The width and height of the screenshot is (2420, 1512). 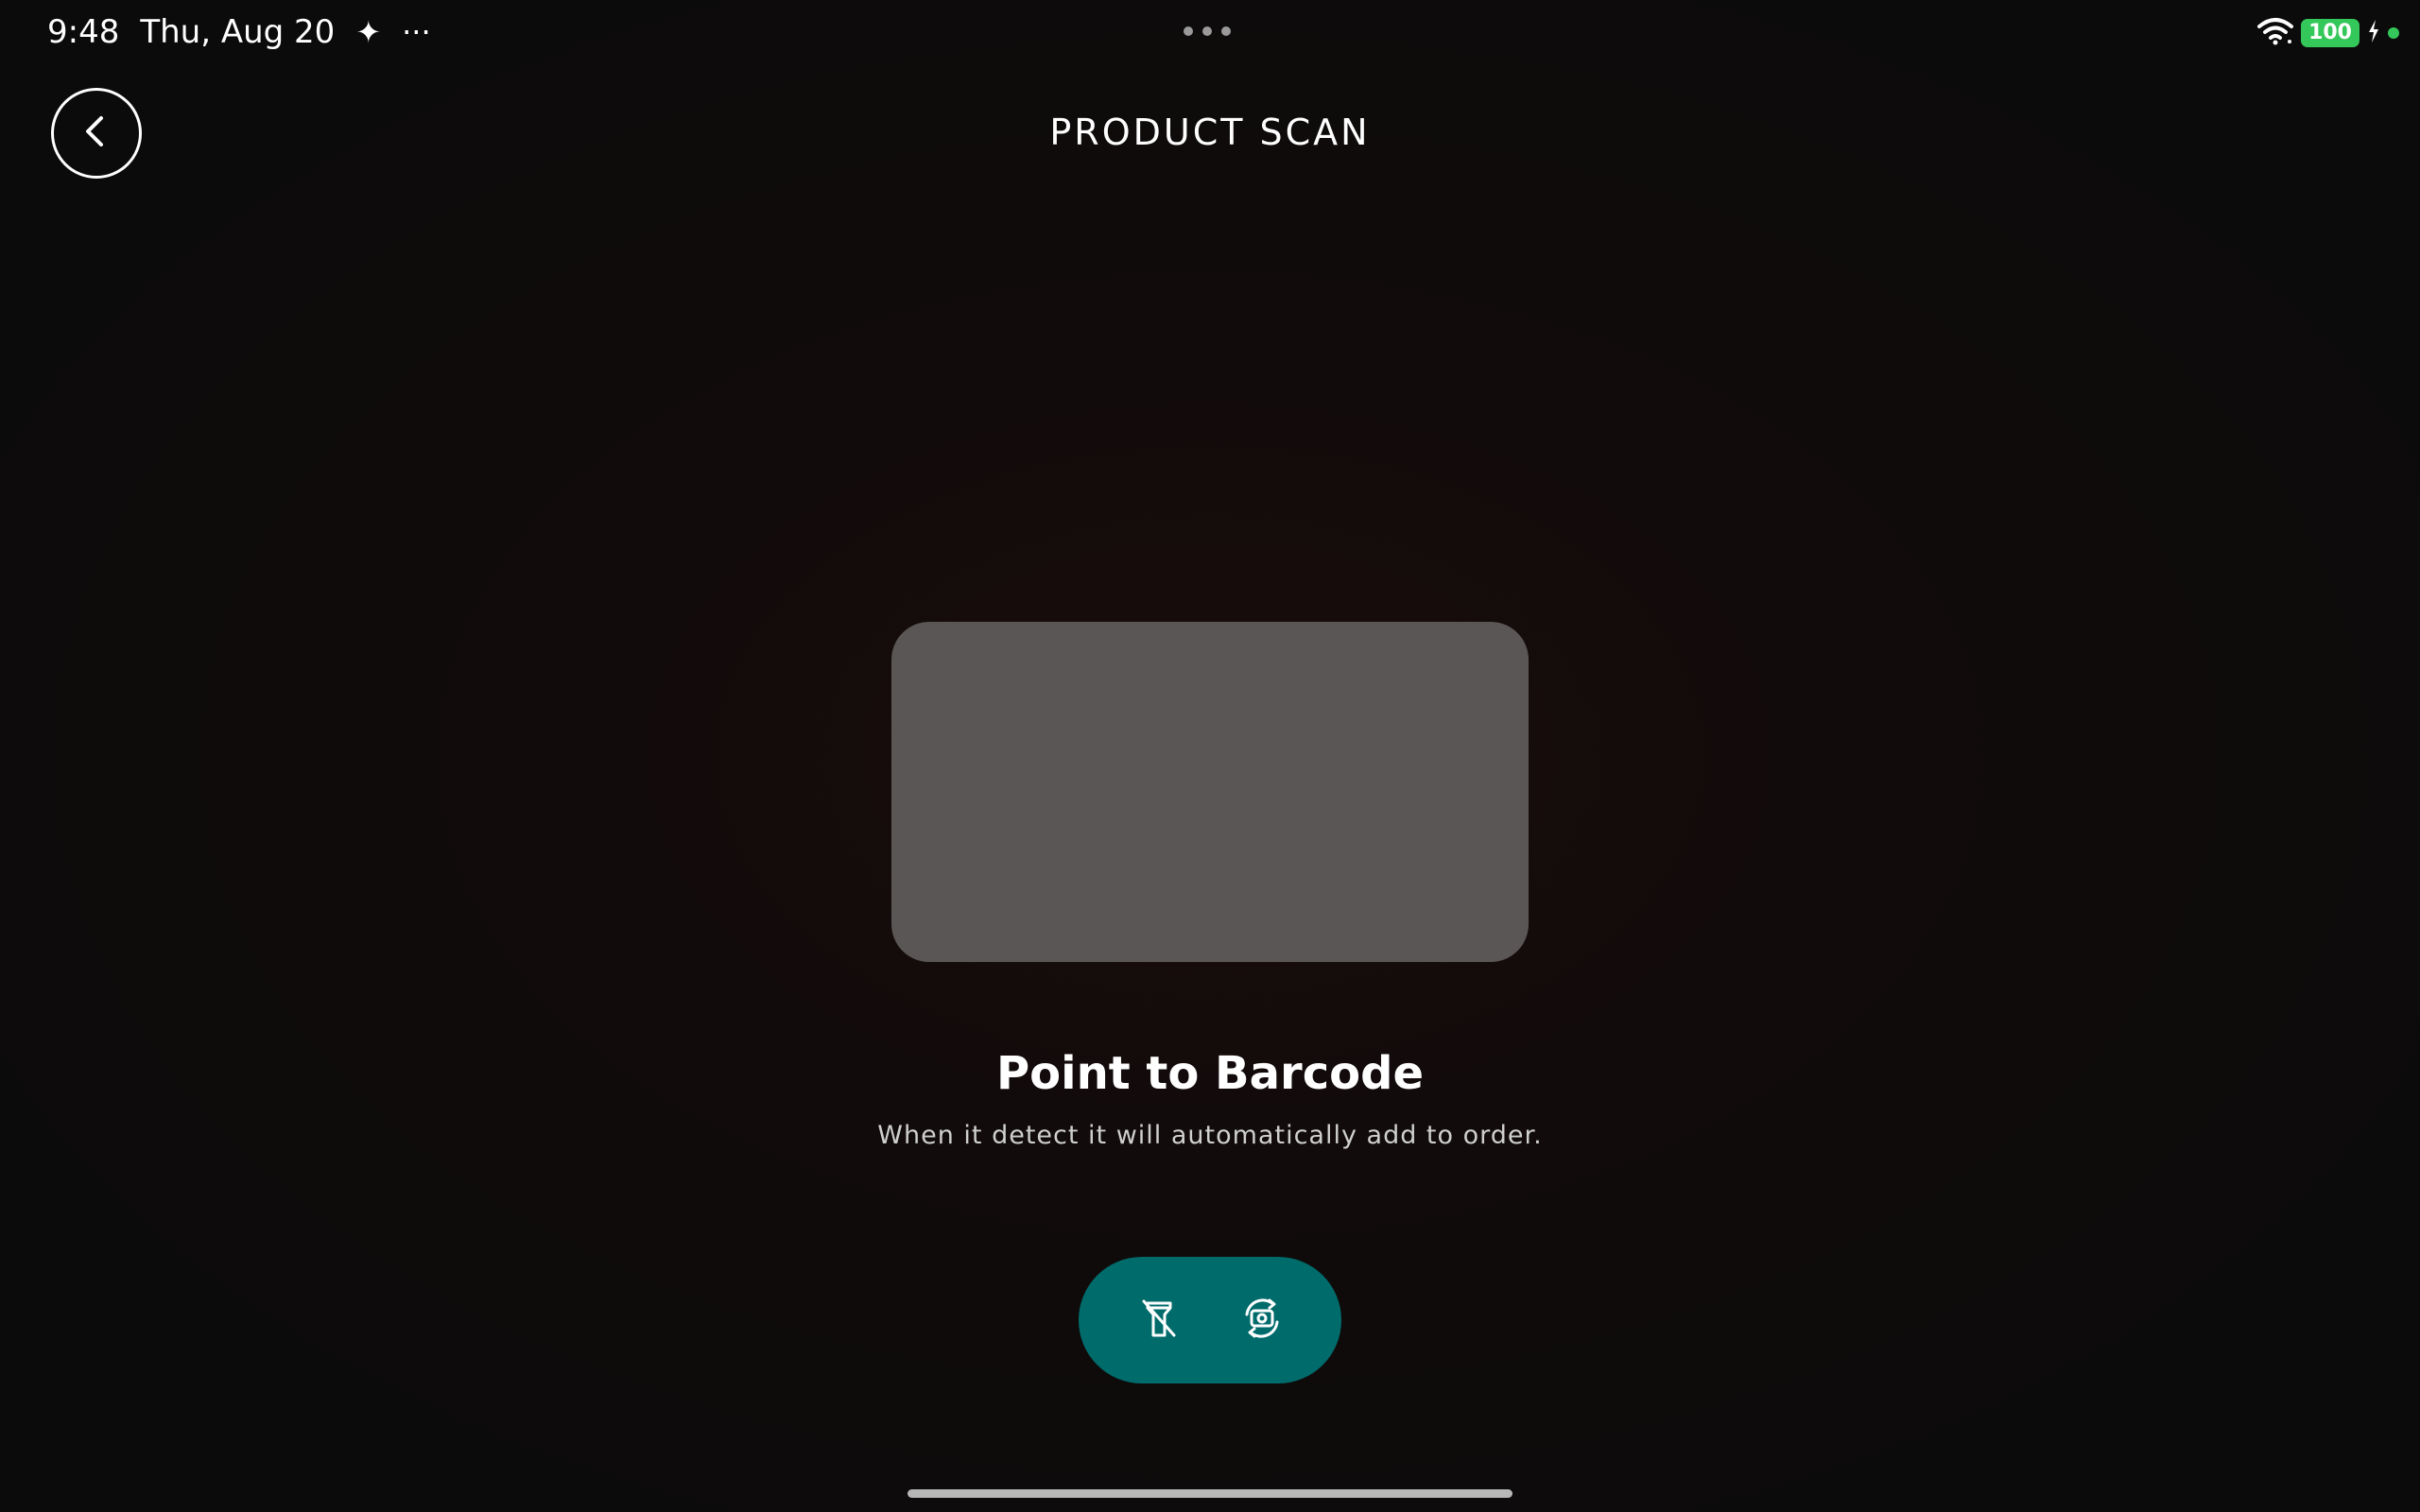 I want to click on multitasking-dots, so click(x=1207, y=31).